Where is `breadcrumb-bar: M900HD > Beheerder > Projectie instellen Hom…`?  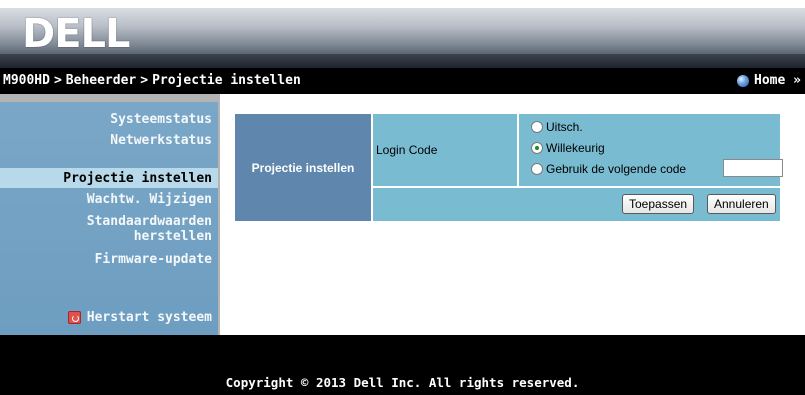
breadcrumb-bar: M900HD > Beheerder > Projectie instellen Hom… is located at coordinates (402, 81).